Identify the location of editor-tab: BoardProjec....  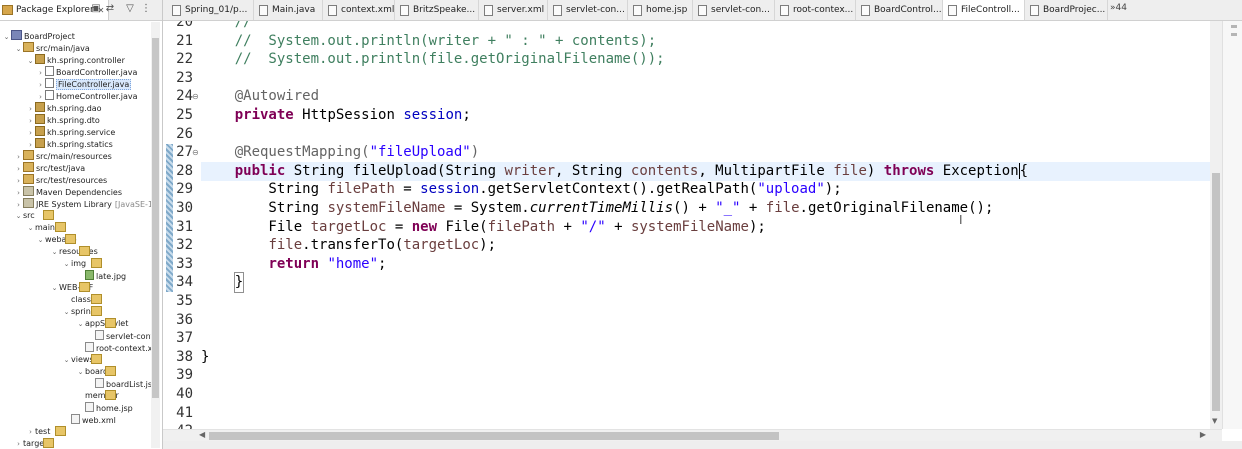
(1066, 10).